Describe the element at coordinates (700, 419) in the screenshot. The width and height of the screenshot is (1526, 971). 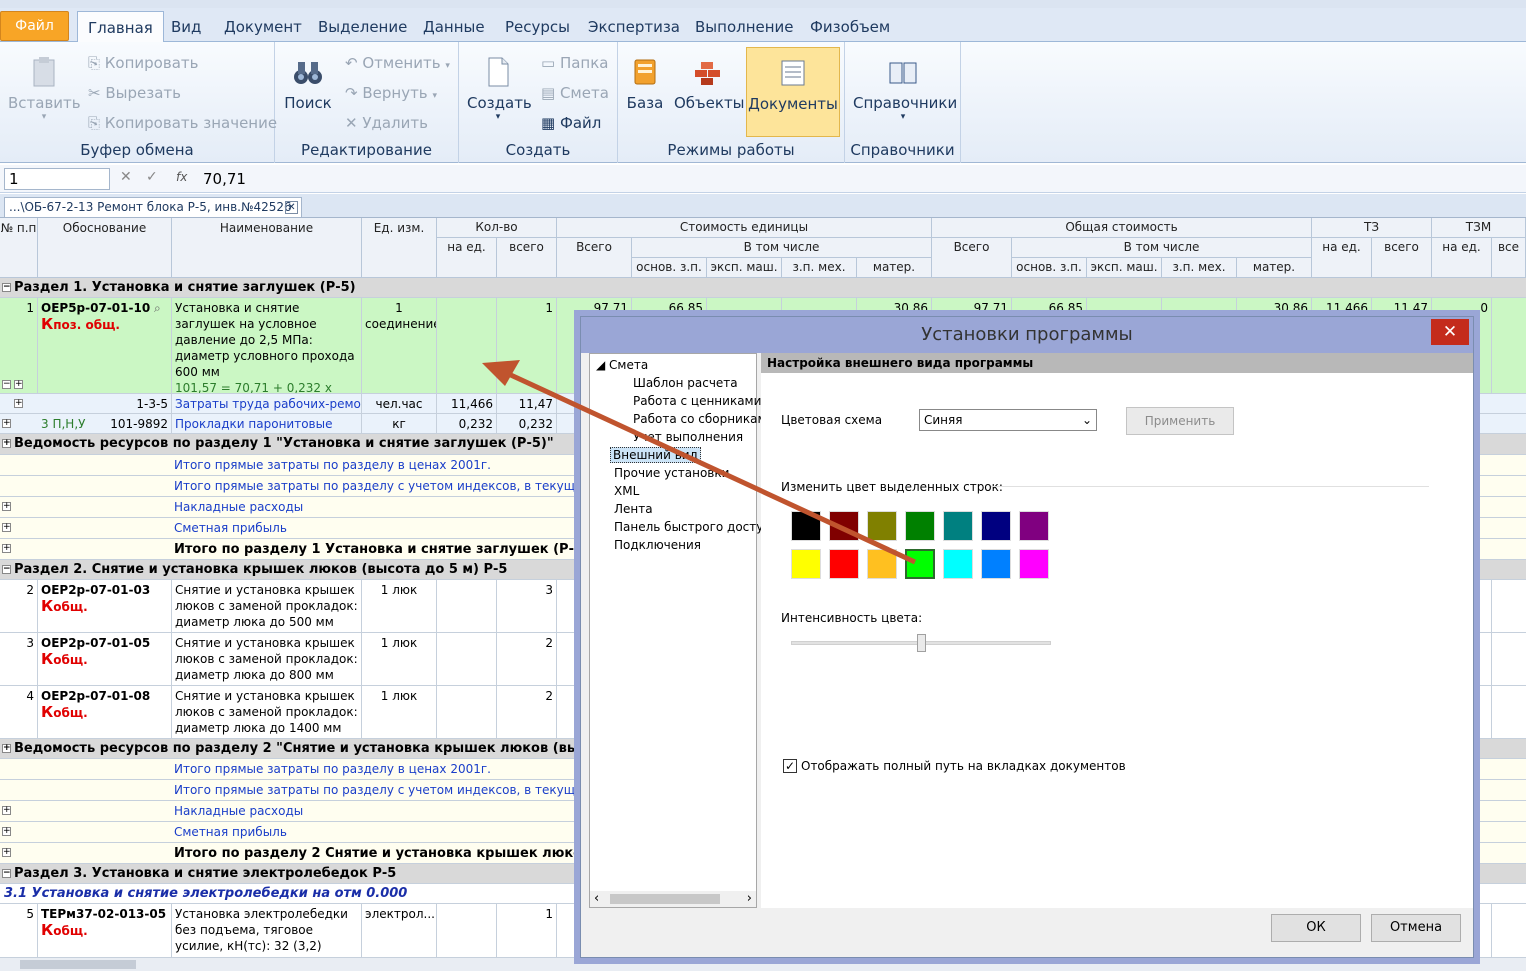
I see `tree-node-collections: Работа со сборникам` at that location.